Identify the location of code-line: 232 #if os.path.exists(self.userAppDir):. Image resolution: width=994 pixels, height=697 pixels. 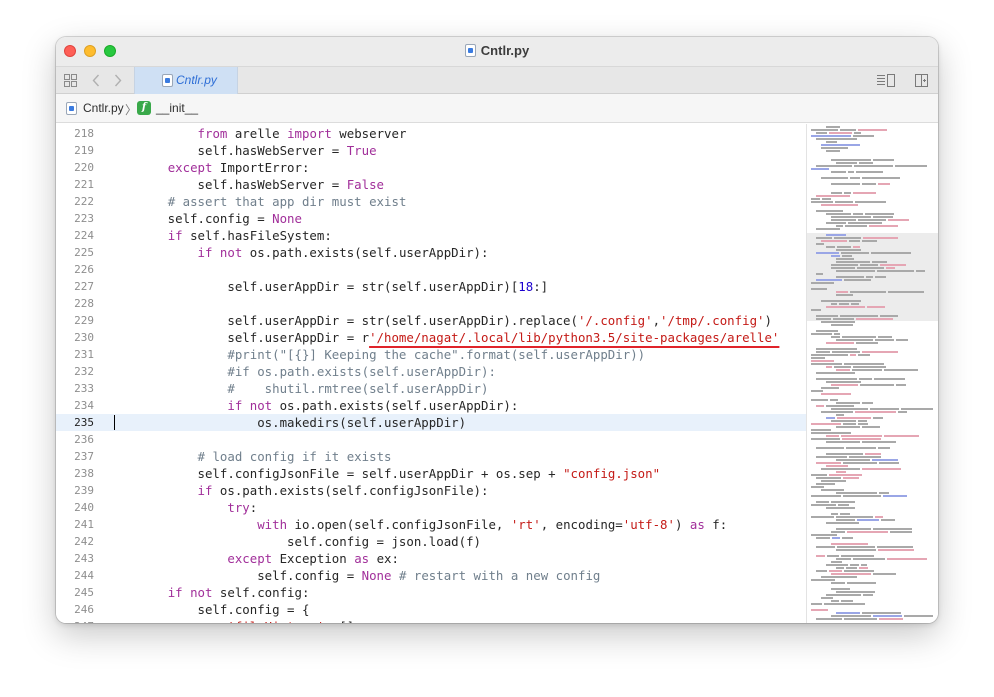
(431, 371).